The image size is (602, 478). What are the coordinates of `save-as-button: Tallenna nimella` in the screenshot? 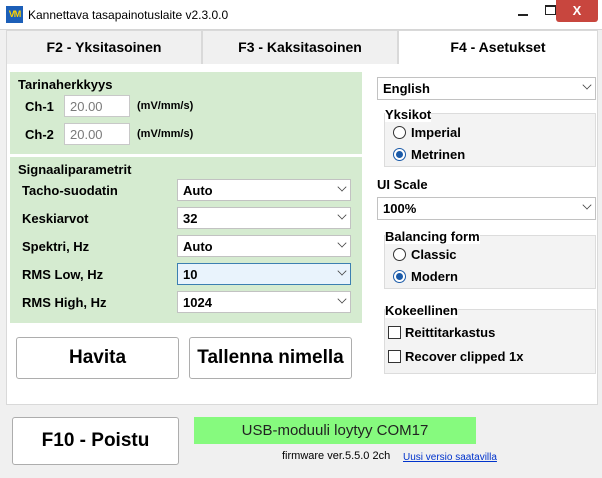 It's located at (270, 358).